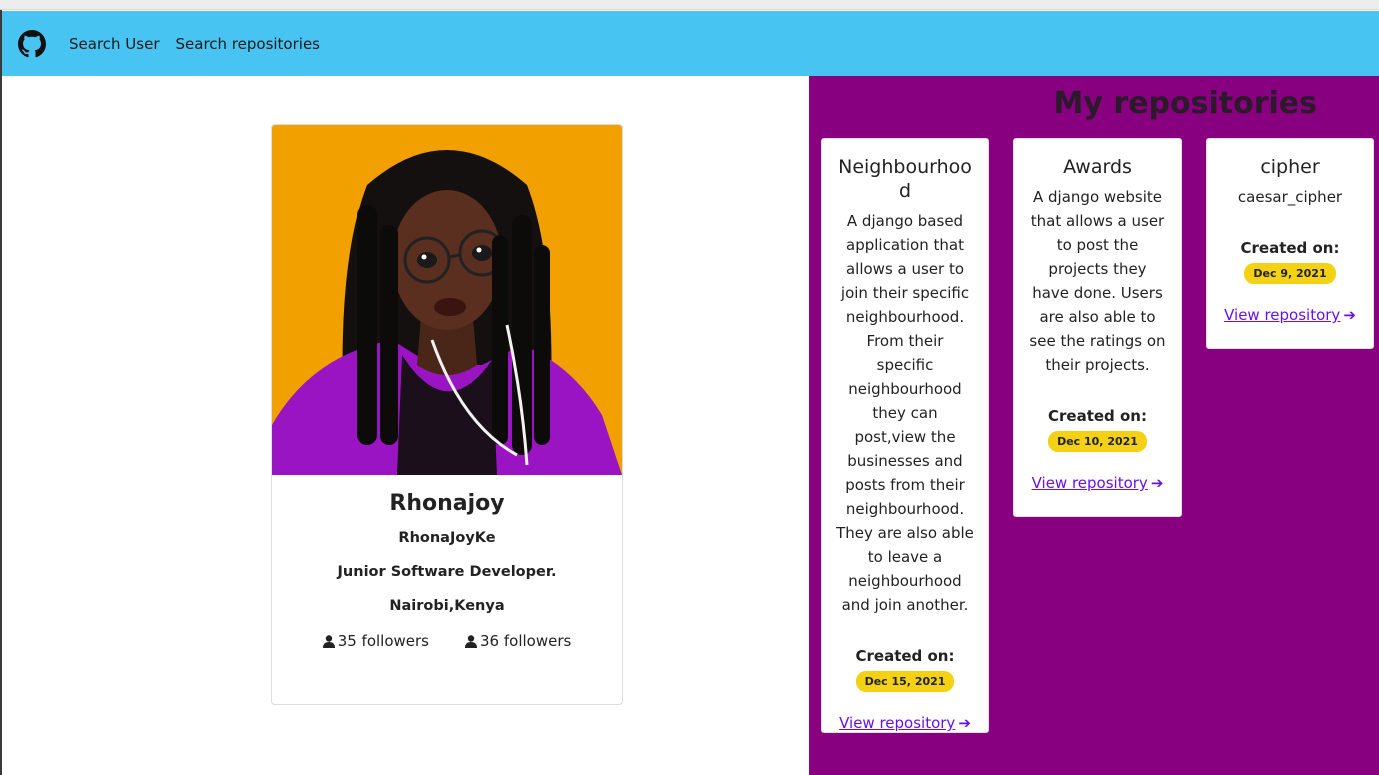  I want to click on navbar: Search User Search repositories, so click(690, 43).